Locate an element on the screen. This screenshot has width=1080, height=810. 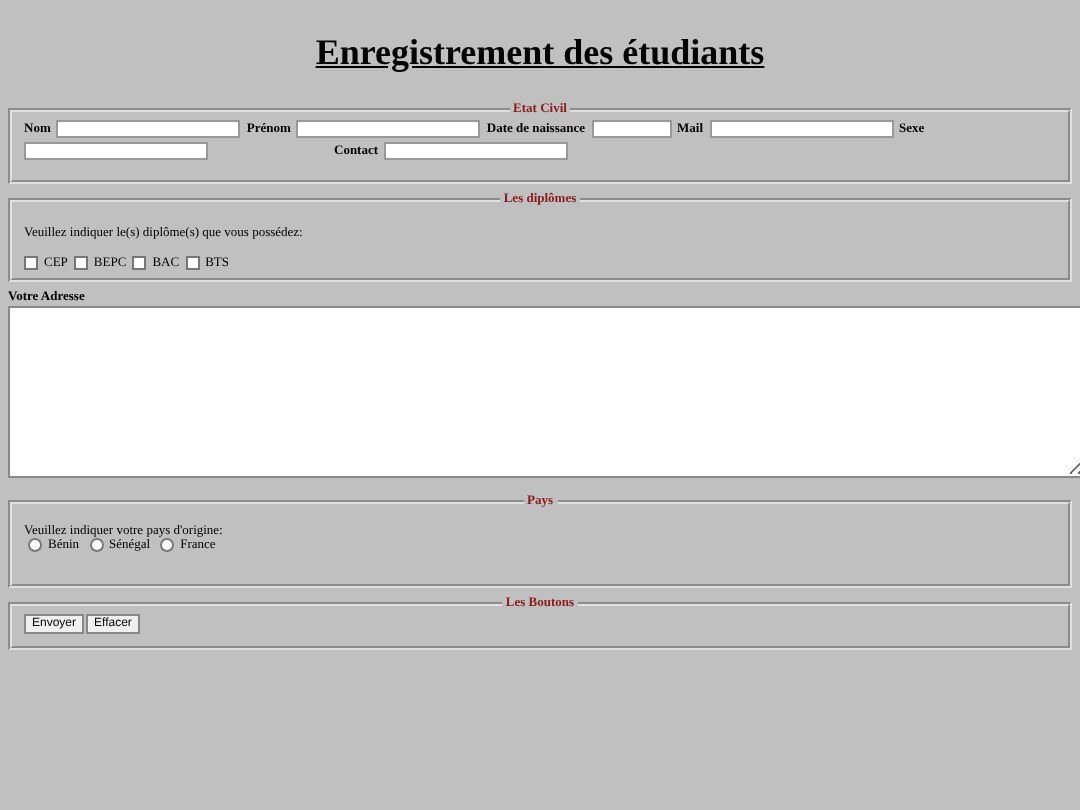
page-title: Enregistrement des étudiants is located at coordinates (540, 53).